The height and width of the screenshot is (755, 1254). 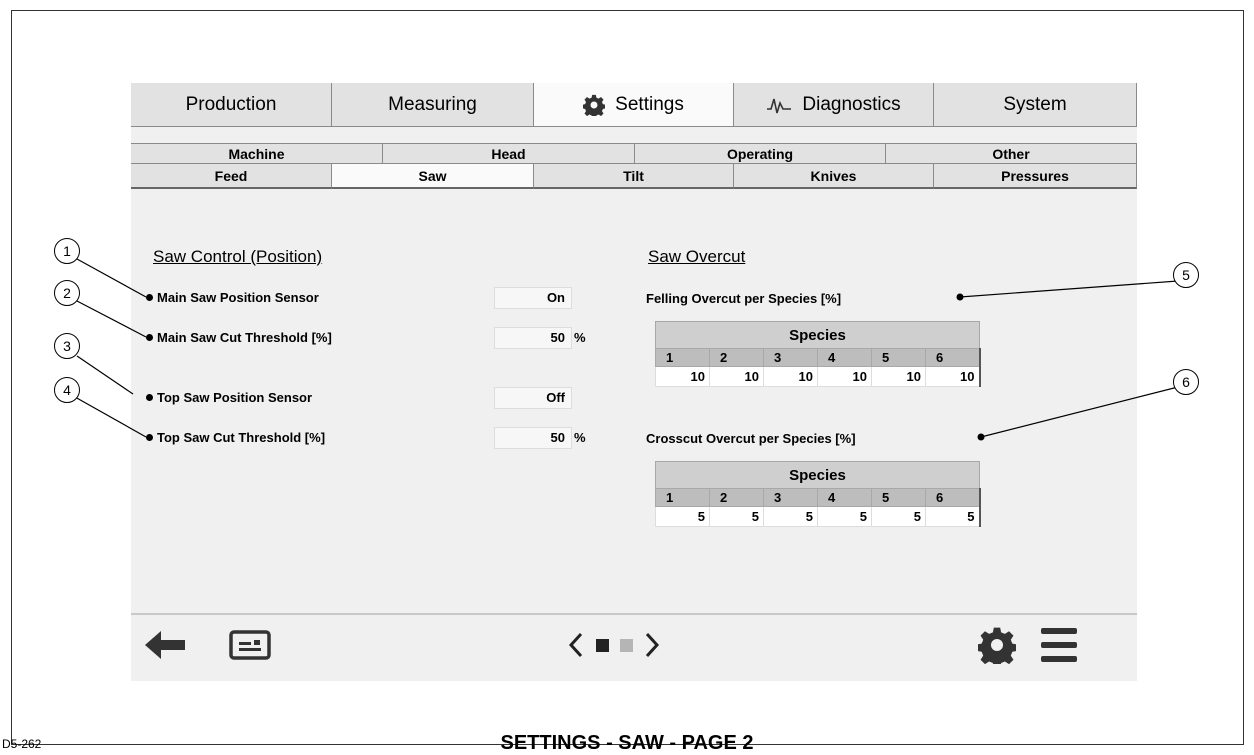 What do you see at coordinates (1186, 382) in the screenshot?
I see `callout-6: 6` at bounding box center [1186, 382].